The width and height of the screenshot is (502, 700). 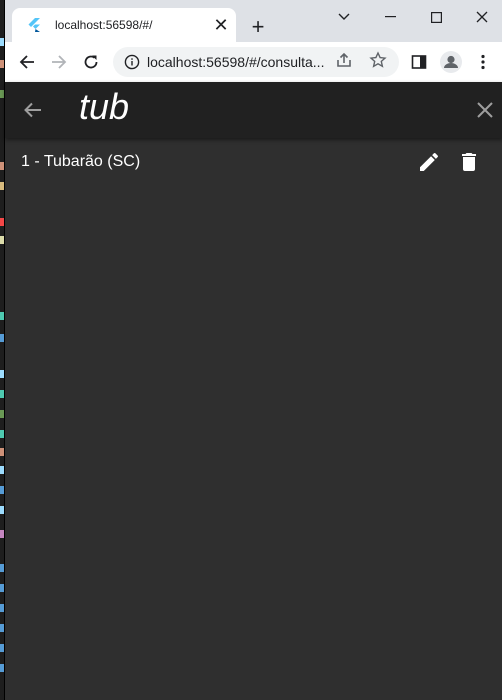 I want to click on browser-tab: localhost:56598/#/ ✕, so click(x=124, y=25).